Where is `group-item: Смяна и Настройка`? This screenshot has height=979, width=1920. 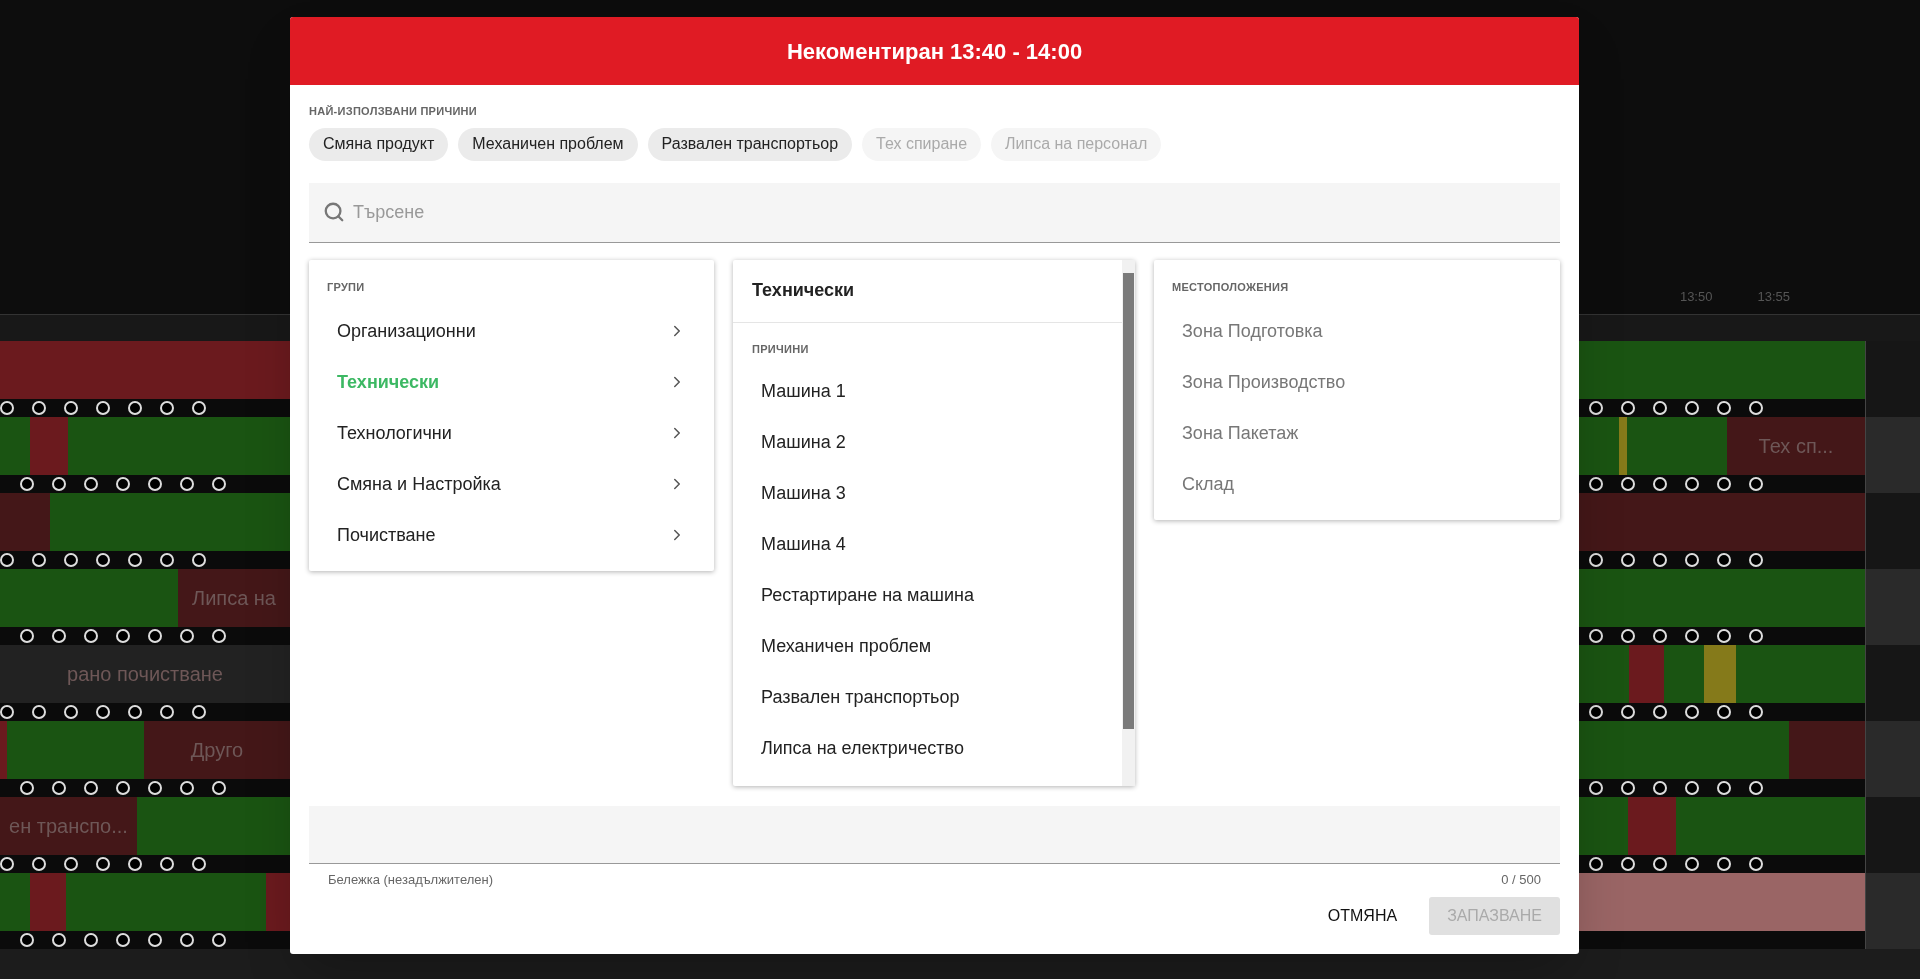 group-item: Смяна и Настройка is located at coordinates (511, 484).